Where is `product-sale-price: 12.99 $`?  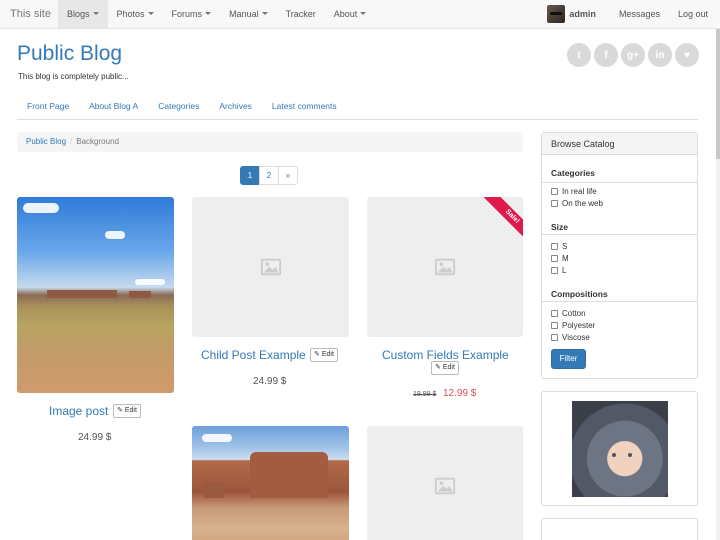 product-sale-price: 12.99 $ is located at coordinates (460, 393).